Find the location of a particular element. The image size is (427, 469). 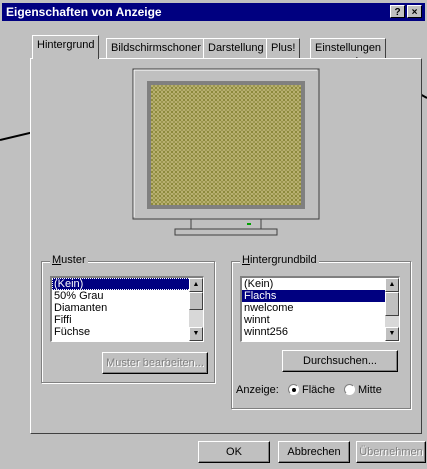

help-button: ? is located at coordinates (397, 11).